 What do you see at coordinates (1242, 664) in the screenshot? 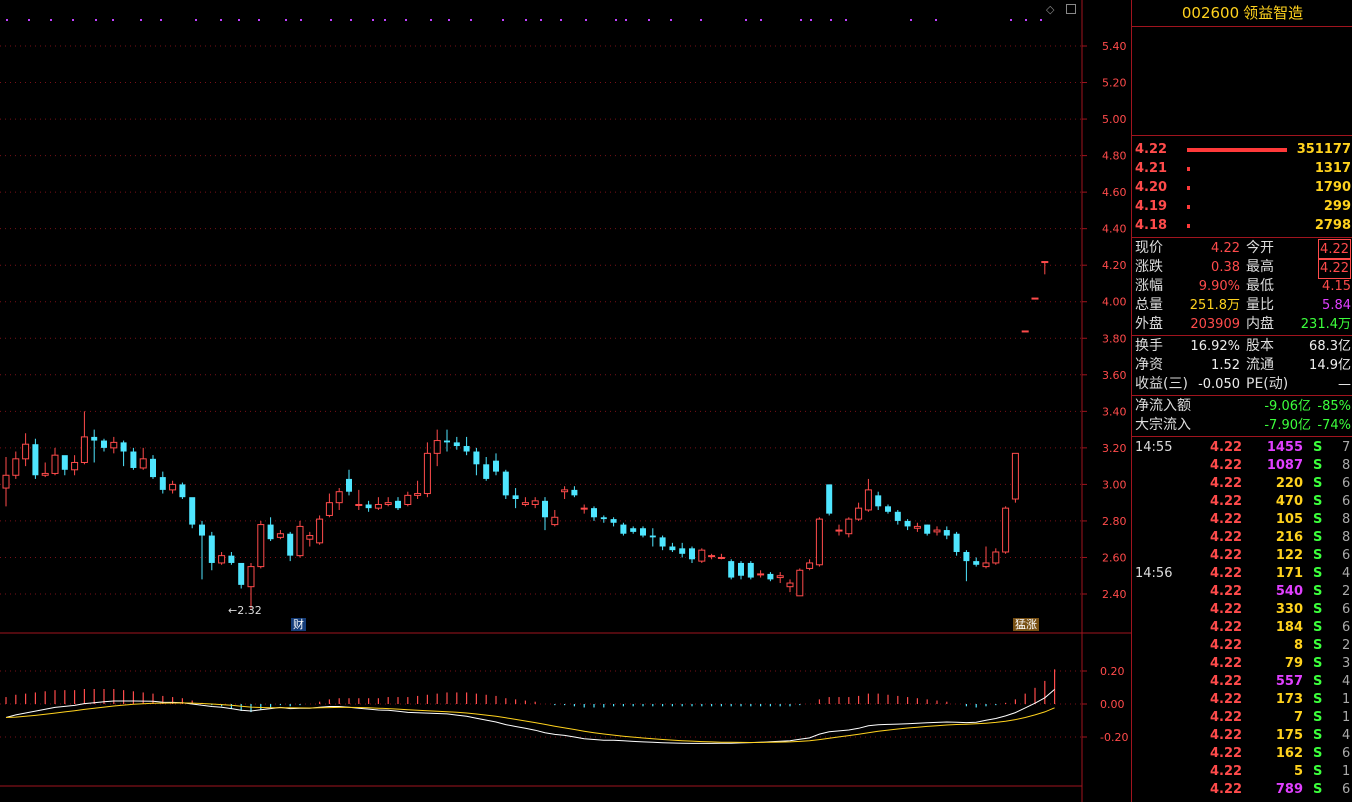
I see `tick-row: 4.22 79 S 3` at bounding box center [1242, 664].